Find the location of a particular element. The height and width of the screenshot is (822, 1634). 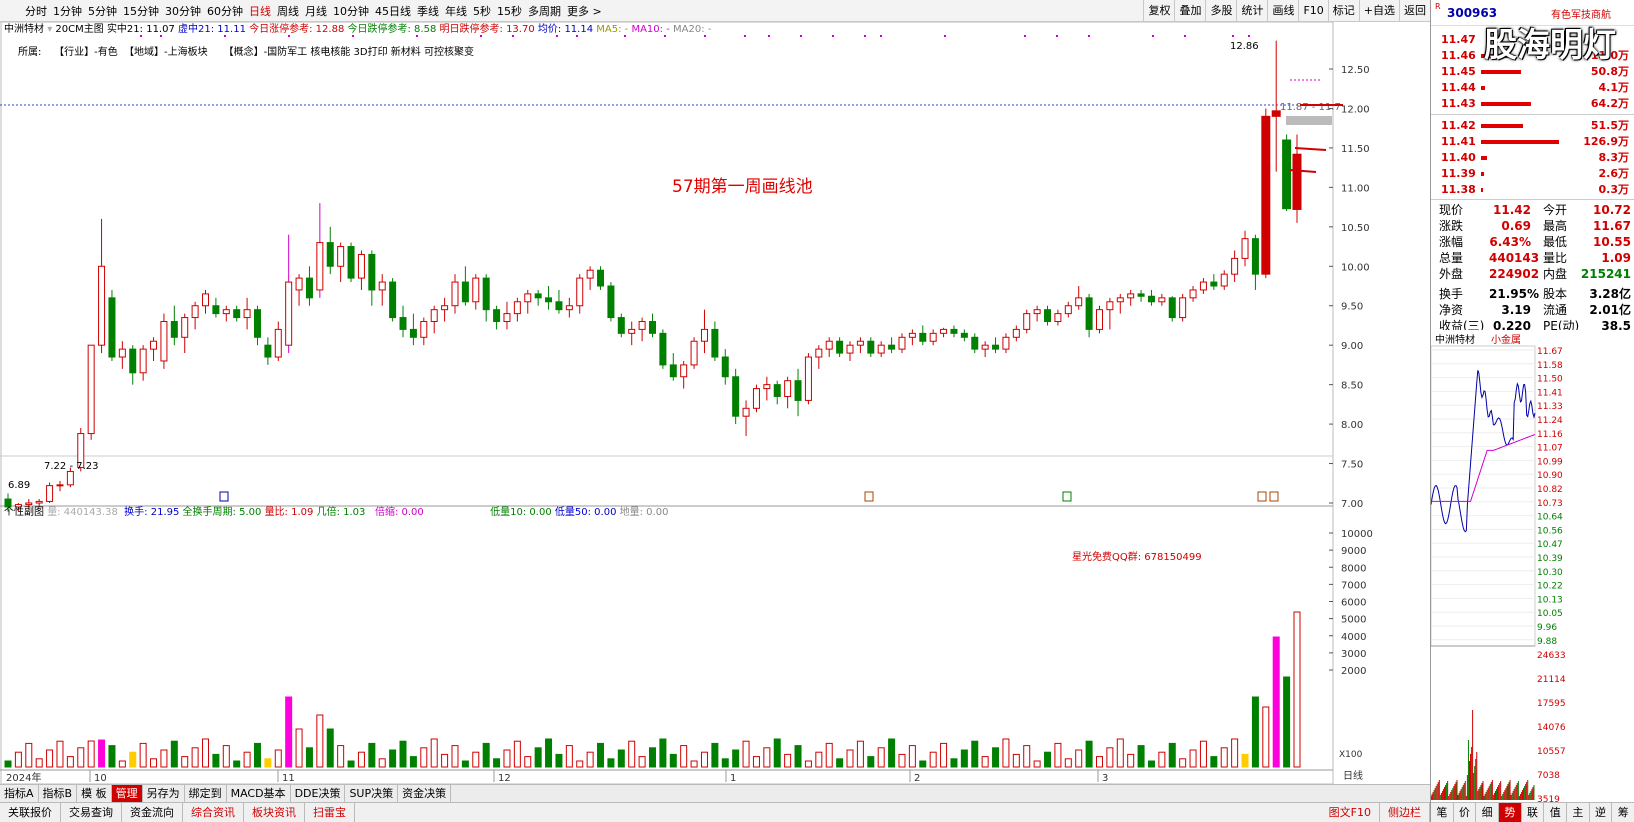

period-tab-0: 分时 is located at coordinates (36, 11).